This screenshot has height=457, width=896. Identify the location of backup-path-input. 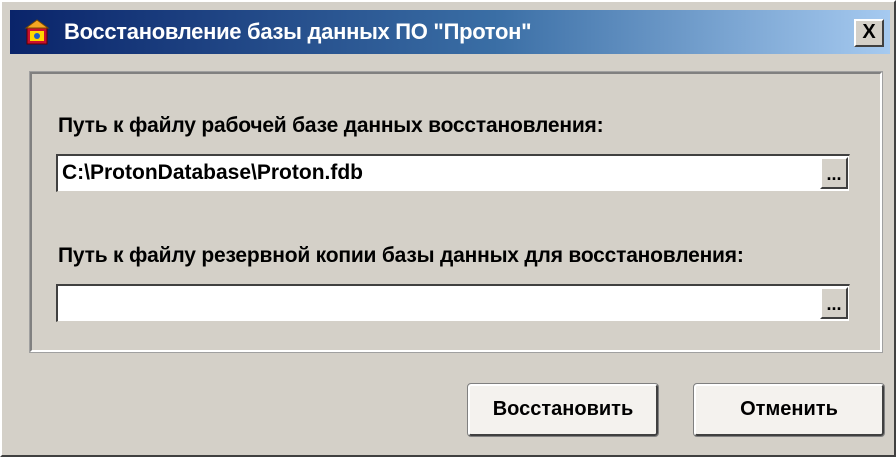
(437, 303).